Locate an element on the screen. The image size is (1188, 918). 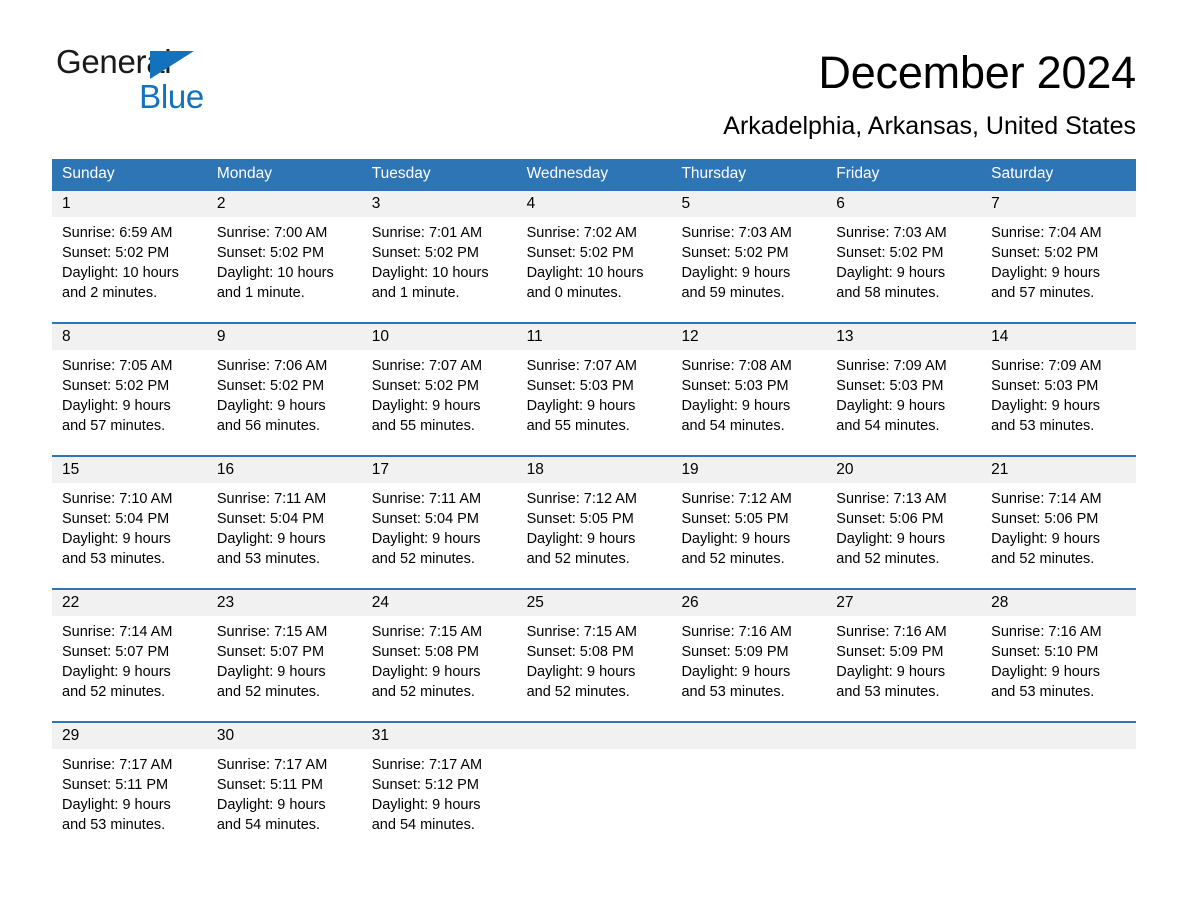
weekday-header-wednesday: Wednesday is located at coordinates (567, 173).